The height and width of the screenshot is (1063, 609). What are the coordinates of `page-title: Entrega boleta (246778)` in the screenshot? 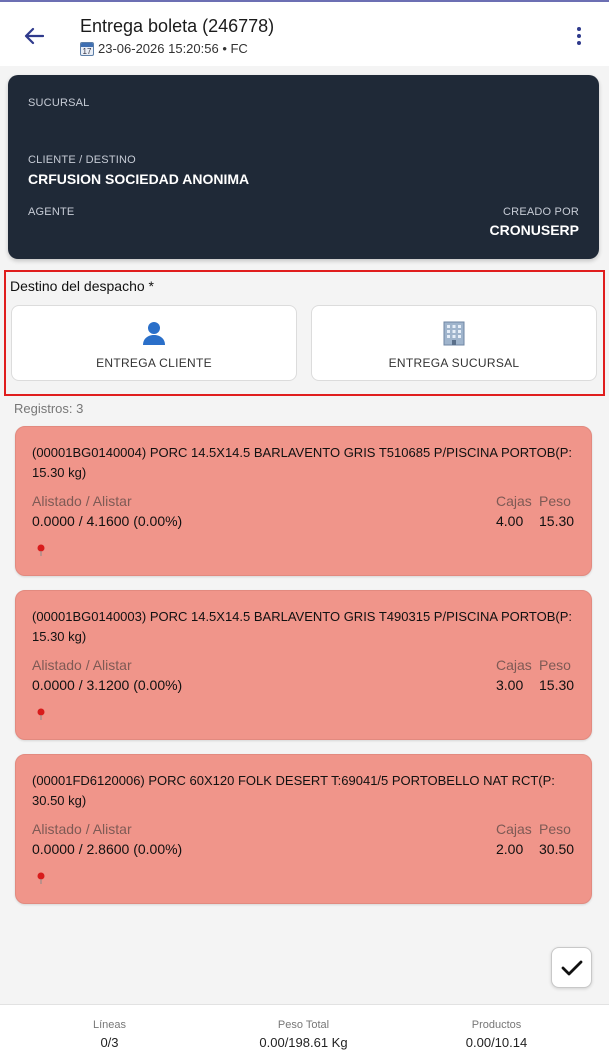 It's located at (177, 26).